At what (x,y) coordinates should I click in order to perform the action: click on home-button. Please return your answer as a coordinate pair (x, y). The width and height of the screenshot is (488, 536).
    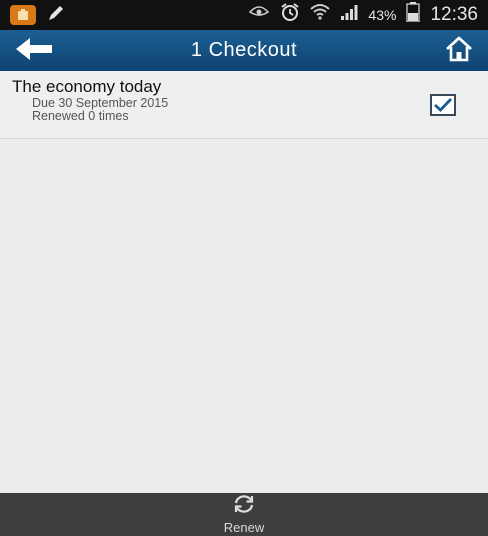
    Looking at the image, I should click on (459, 51).